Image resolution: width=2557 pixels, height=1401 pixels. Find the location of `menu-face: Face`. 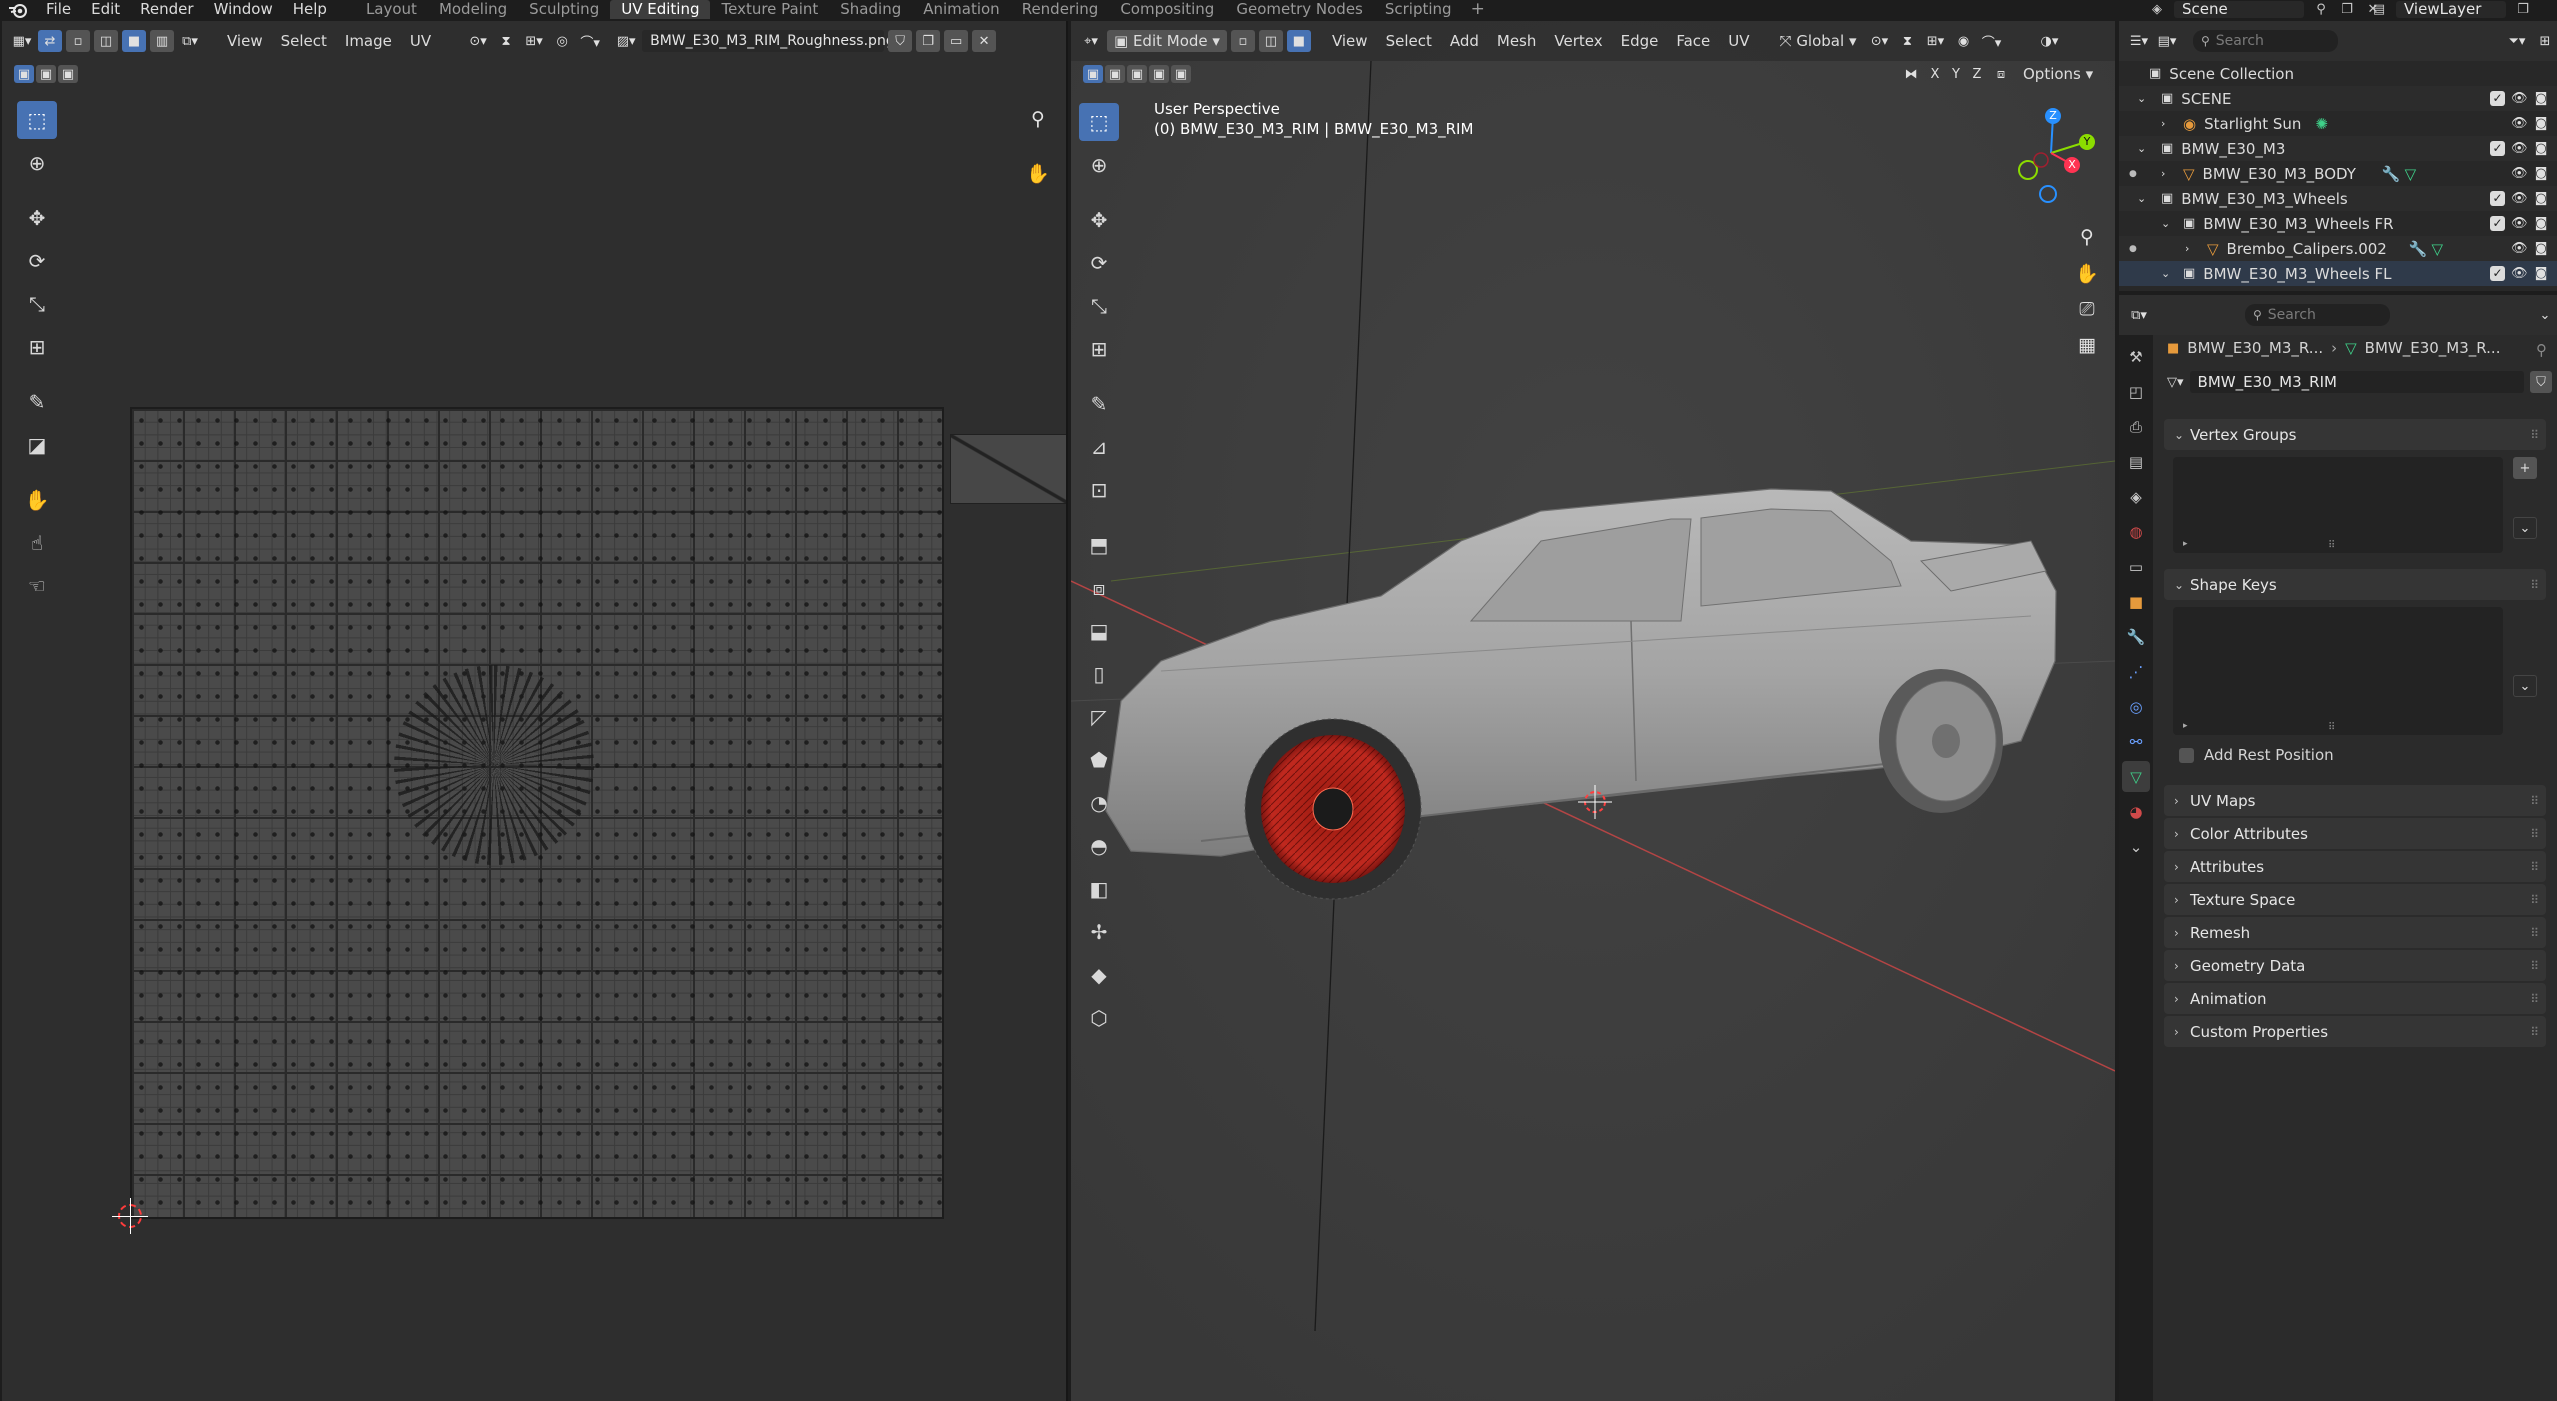

menu-face: Face is located at coordinates (1693, 41).